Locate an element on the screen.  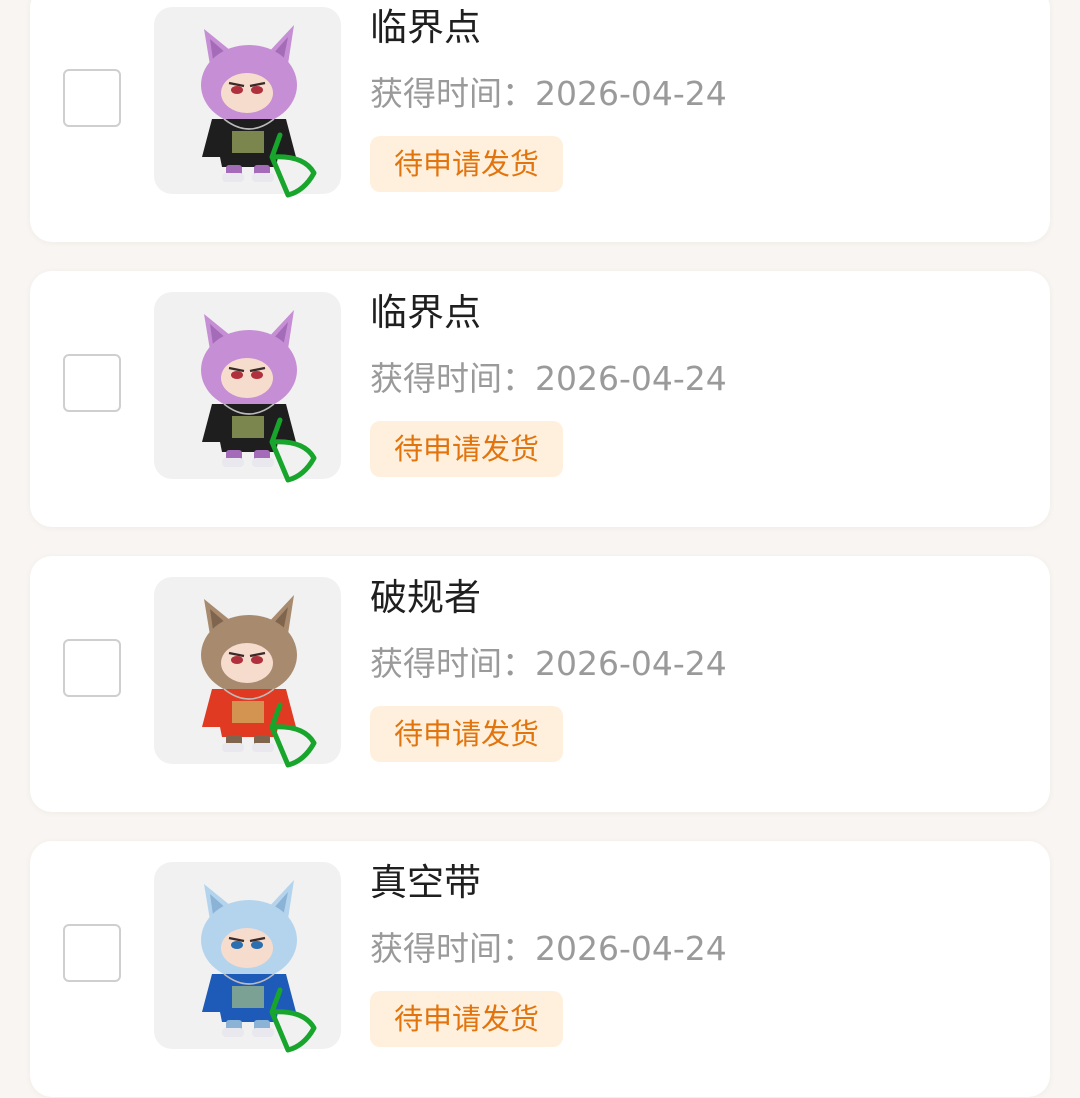
product-title: 真空带 is located at coordinates (425, 882).